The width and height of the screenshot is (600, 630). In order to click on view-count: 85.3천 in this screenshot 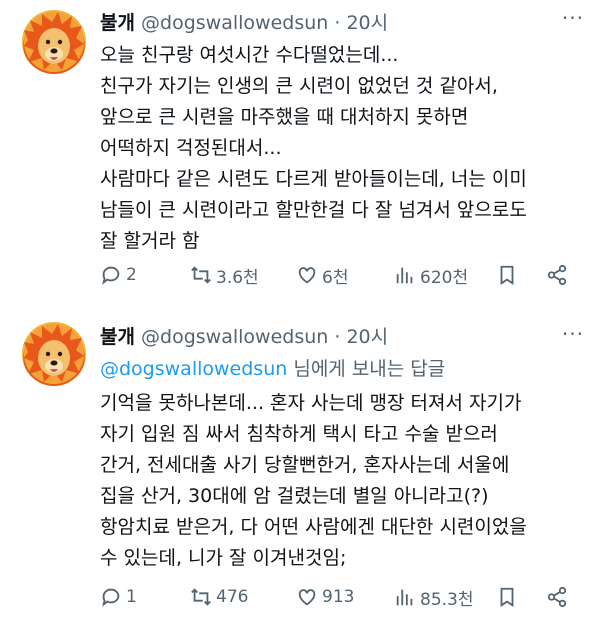, I will do `click(447, 599)`.